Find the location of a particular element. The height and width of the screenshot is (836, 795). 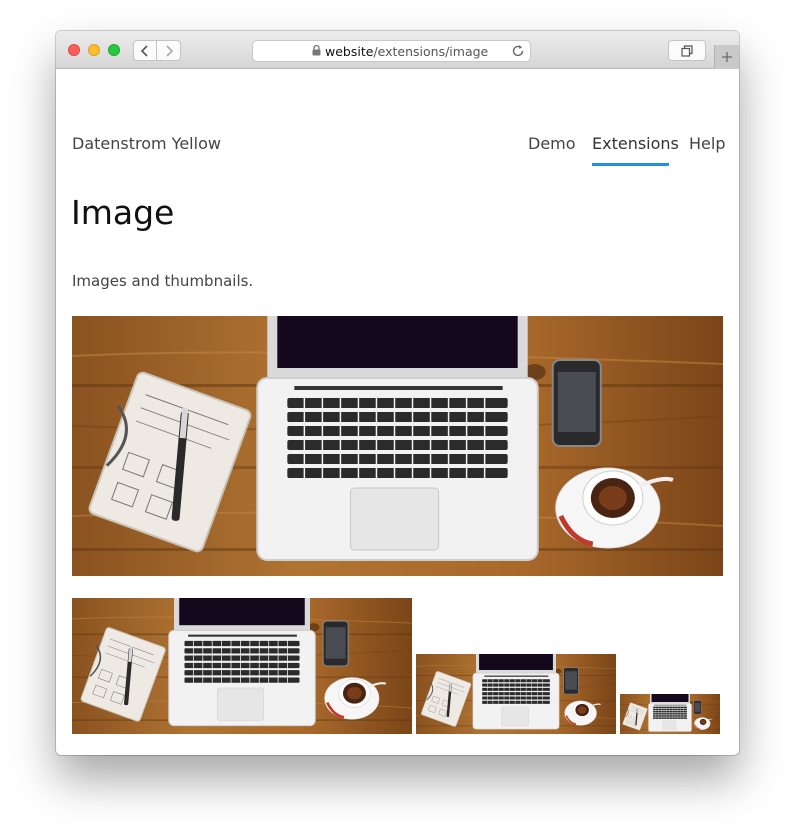

active-nav-indicator is located at coordinates (630, 164).